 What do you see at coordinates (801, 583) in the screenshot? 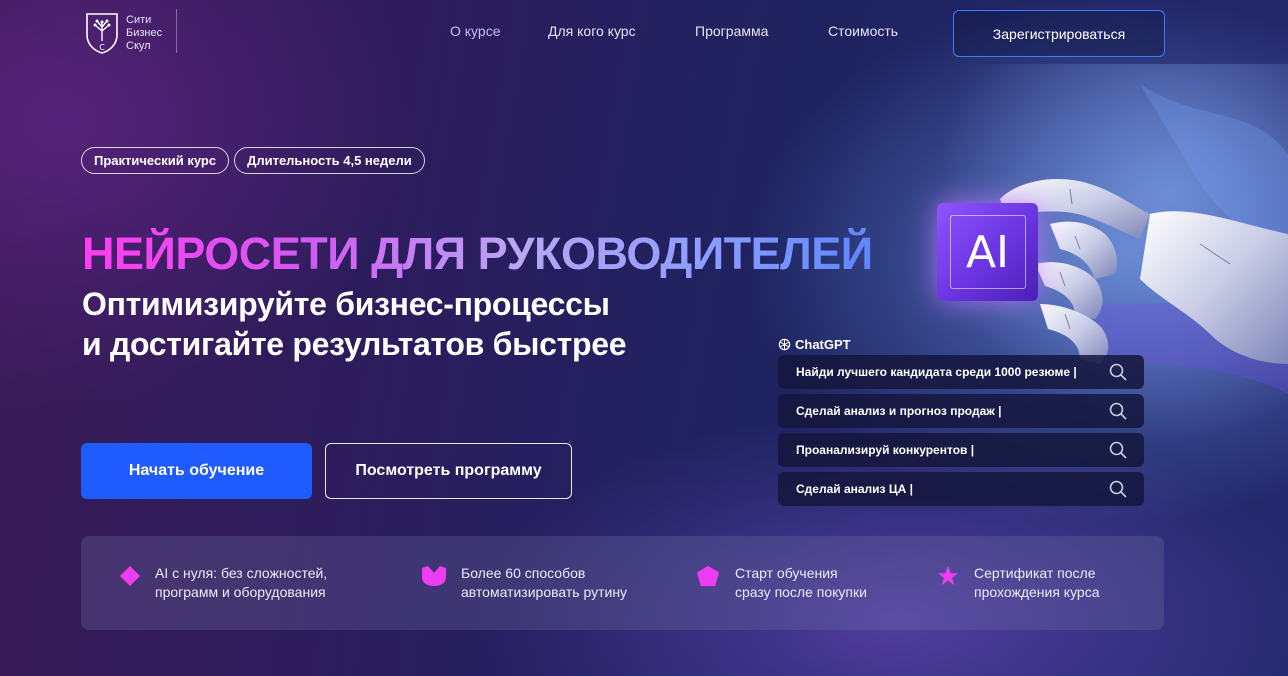
I see `feature-text: Старт обучения сразу после покупки` at bounding box center [801, 583].